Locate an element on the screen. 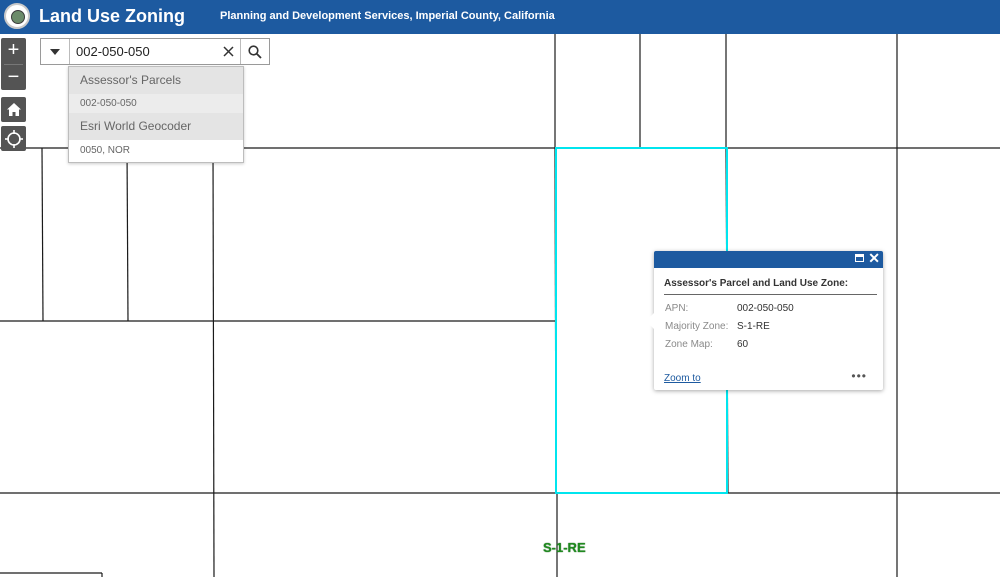  suggestion-item: 002-050-050 is located at coordinates (156, 103).